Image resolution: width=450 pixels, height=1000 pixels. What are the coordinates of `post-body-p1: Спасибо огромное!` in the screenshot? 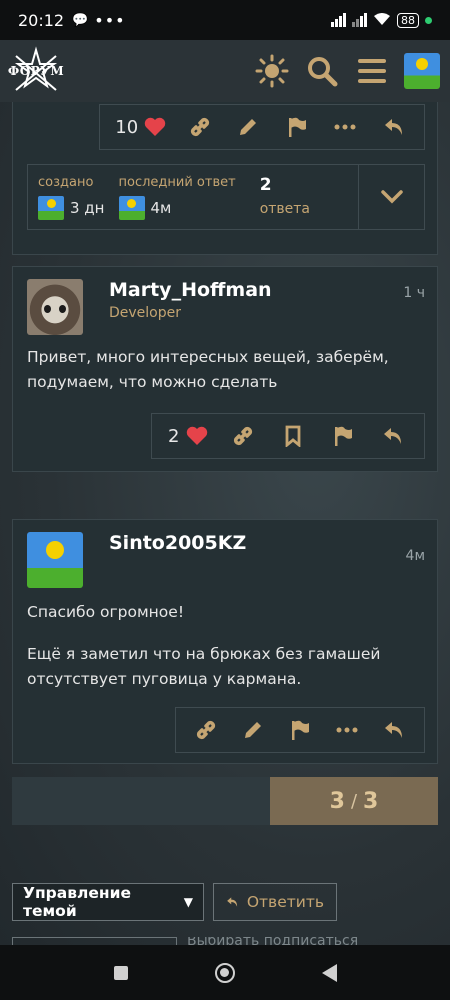 It's located at (106, 612).